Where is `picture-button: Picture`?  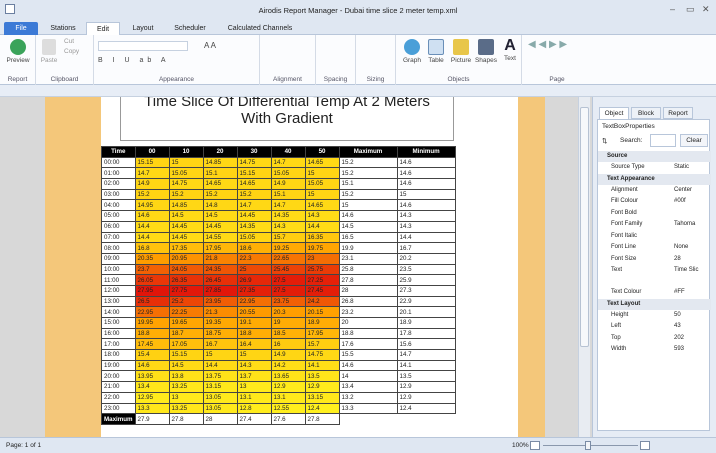
picture-button: Picture is located at coordinates (461, 51).